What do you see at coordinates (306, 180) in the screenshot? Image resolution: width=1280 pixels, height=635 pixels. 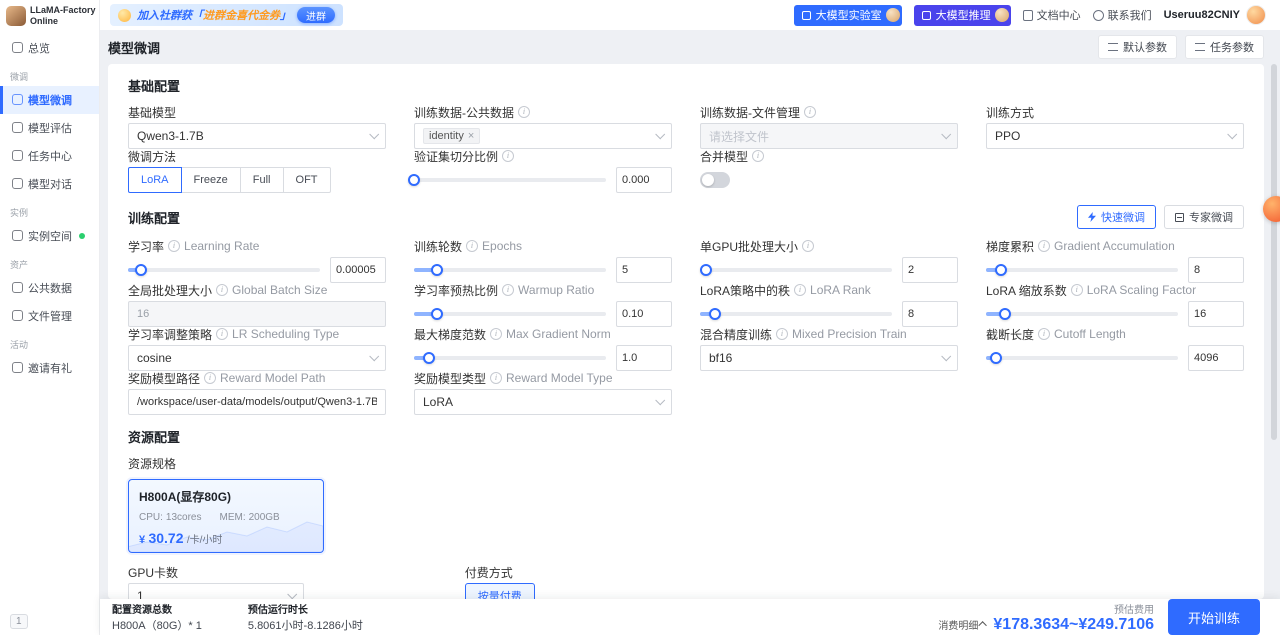 I see `method-oft-button: OFT` at bounding box center [306, 180].